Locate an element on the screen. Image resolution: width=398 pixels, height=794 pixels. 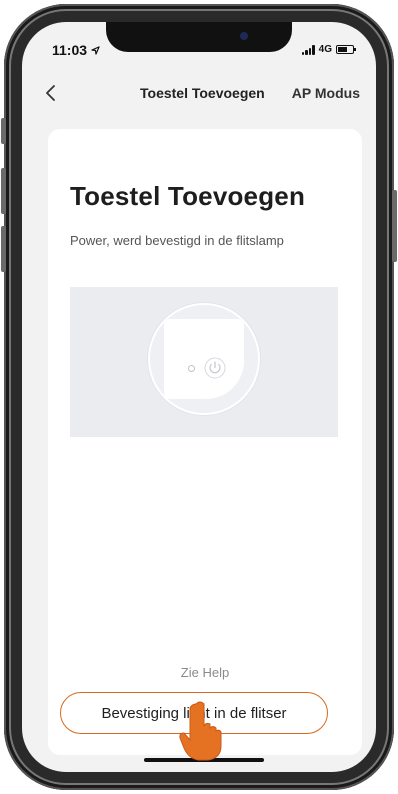
back-button is located at coordinates (52, 93).